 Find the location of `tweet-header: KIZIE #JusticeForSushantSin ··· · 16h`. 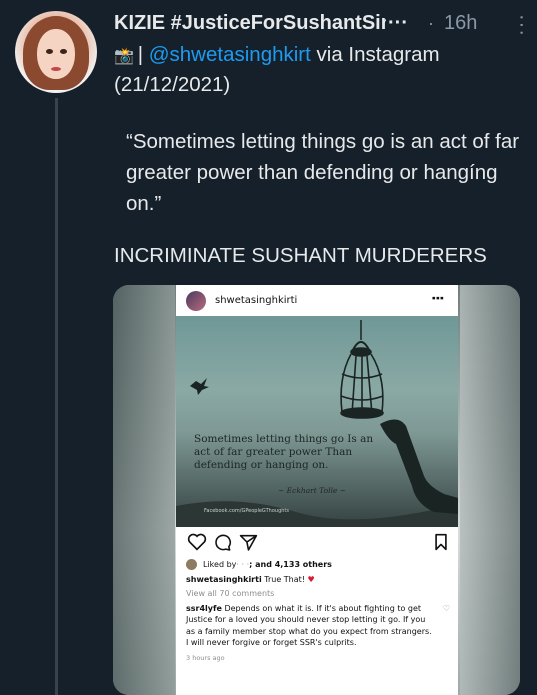

tweet-header: KIZIE #JusticeForSushantSin ··· · 16h is located at coordinates (320, 23).